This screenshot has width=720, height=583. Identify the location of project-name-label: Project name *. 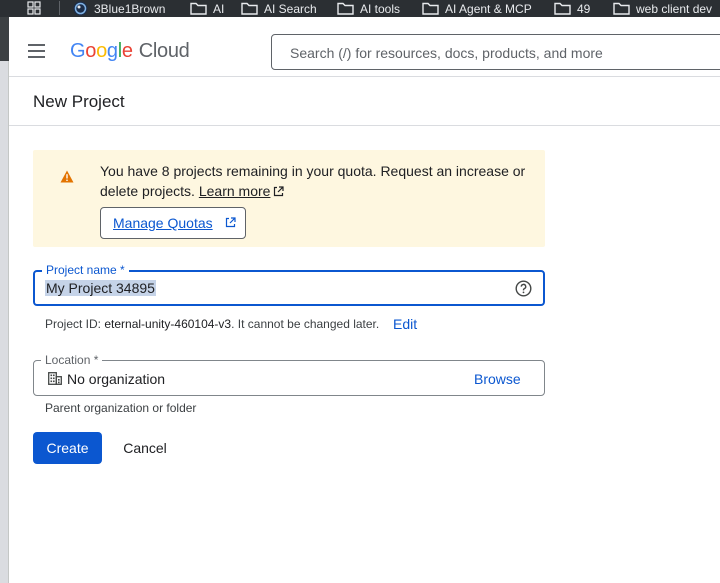
(85, 270).